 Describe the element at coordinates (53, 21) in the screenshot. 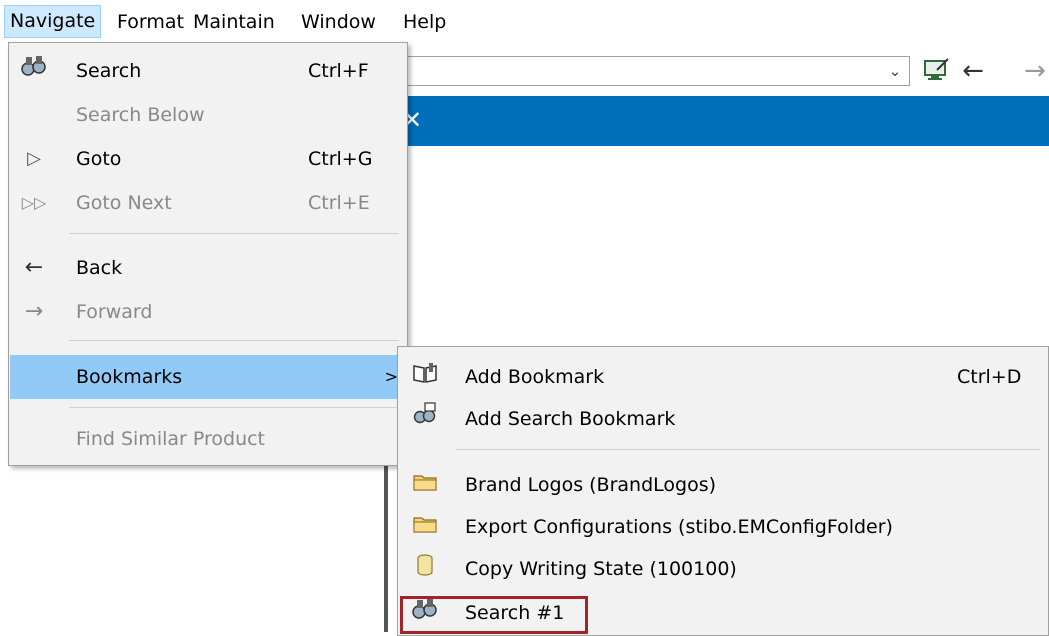

I see `menu-navigate: Navigate` at that location.